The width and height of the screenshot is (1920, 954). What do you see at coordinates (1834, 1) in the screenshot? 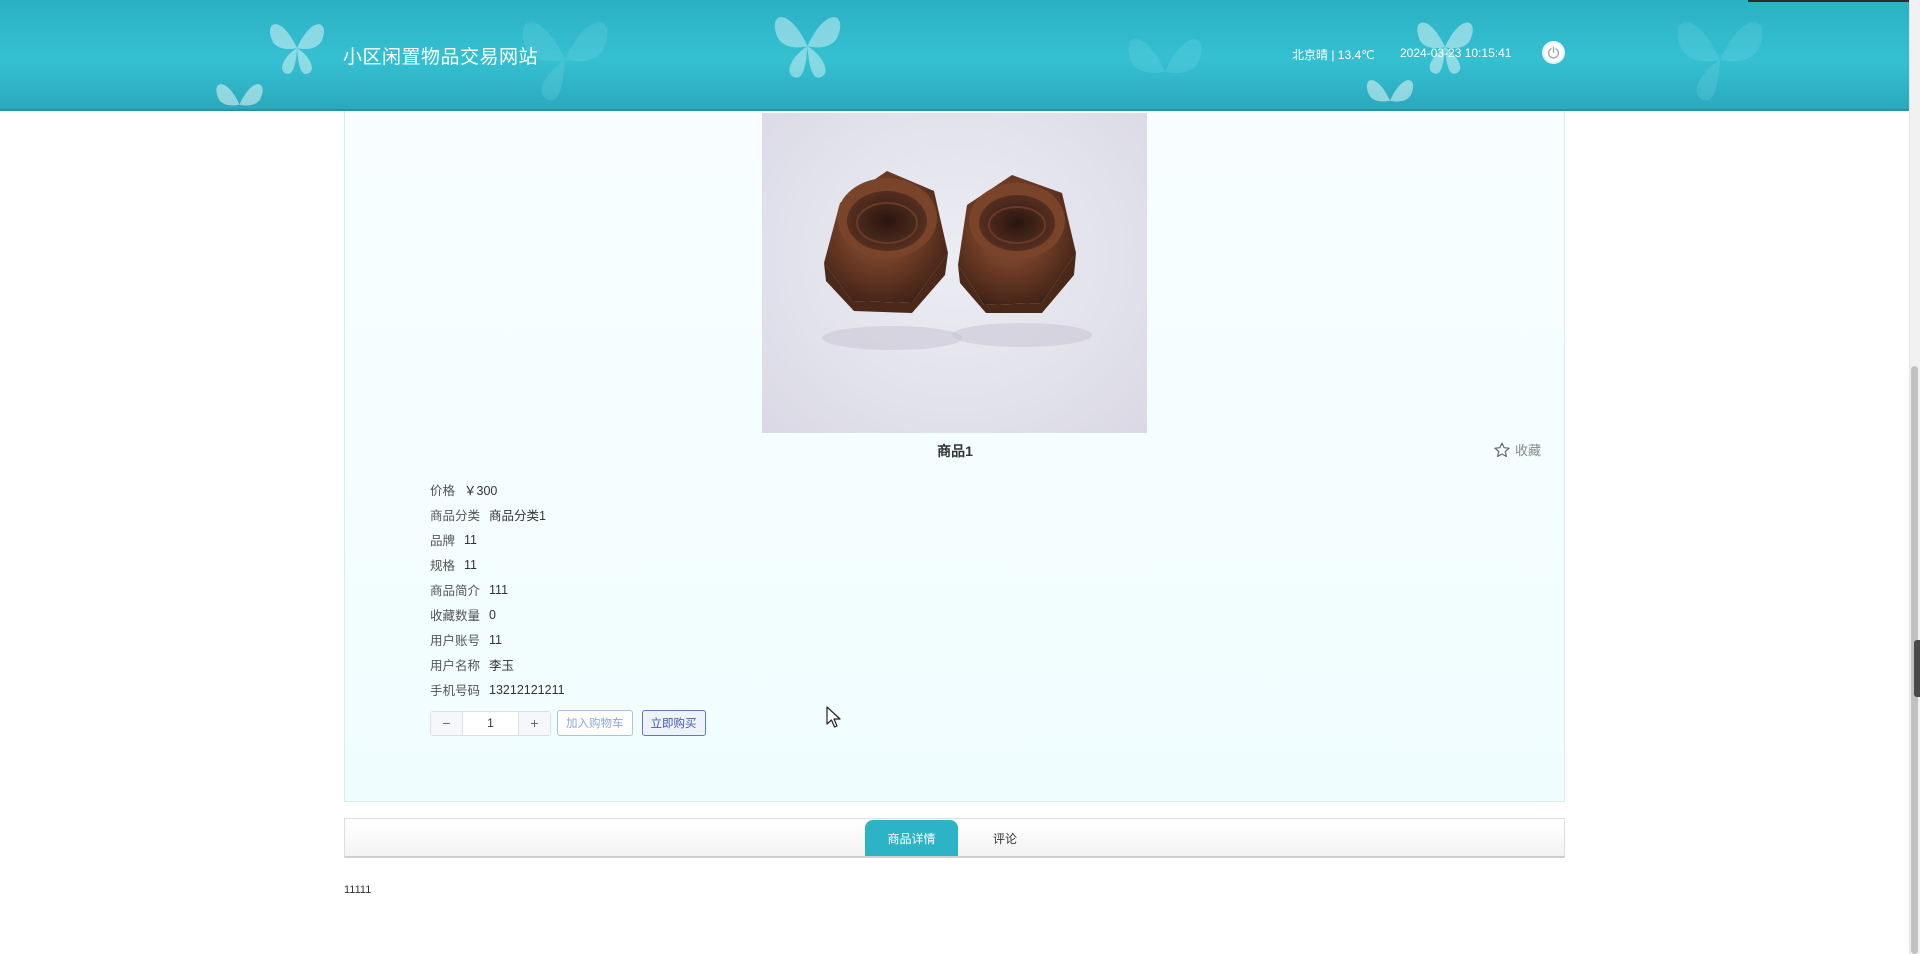
I see `window-edge` at bounding box center [1834, 1].